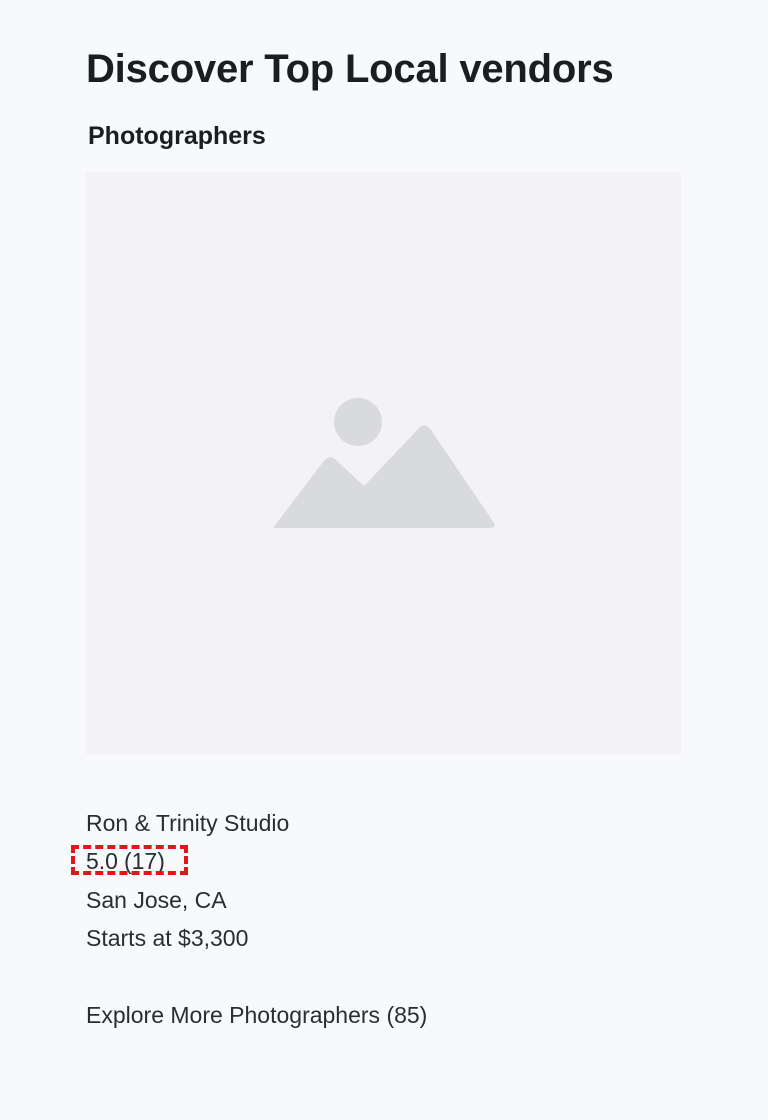 The height and width of the screenshot is (1120, 768). Describe the element at coordinates (177, 136) in the screenshot. I see `section-title: Photographers` at that location.